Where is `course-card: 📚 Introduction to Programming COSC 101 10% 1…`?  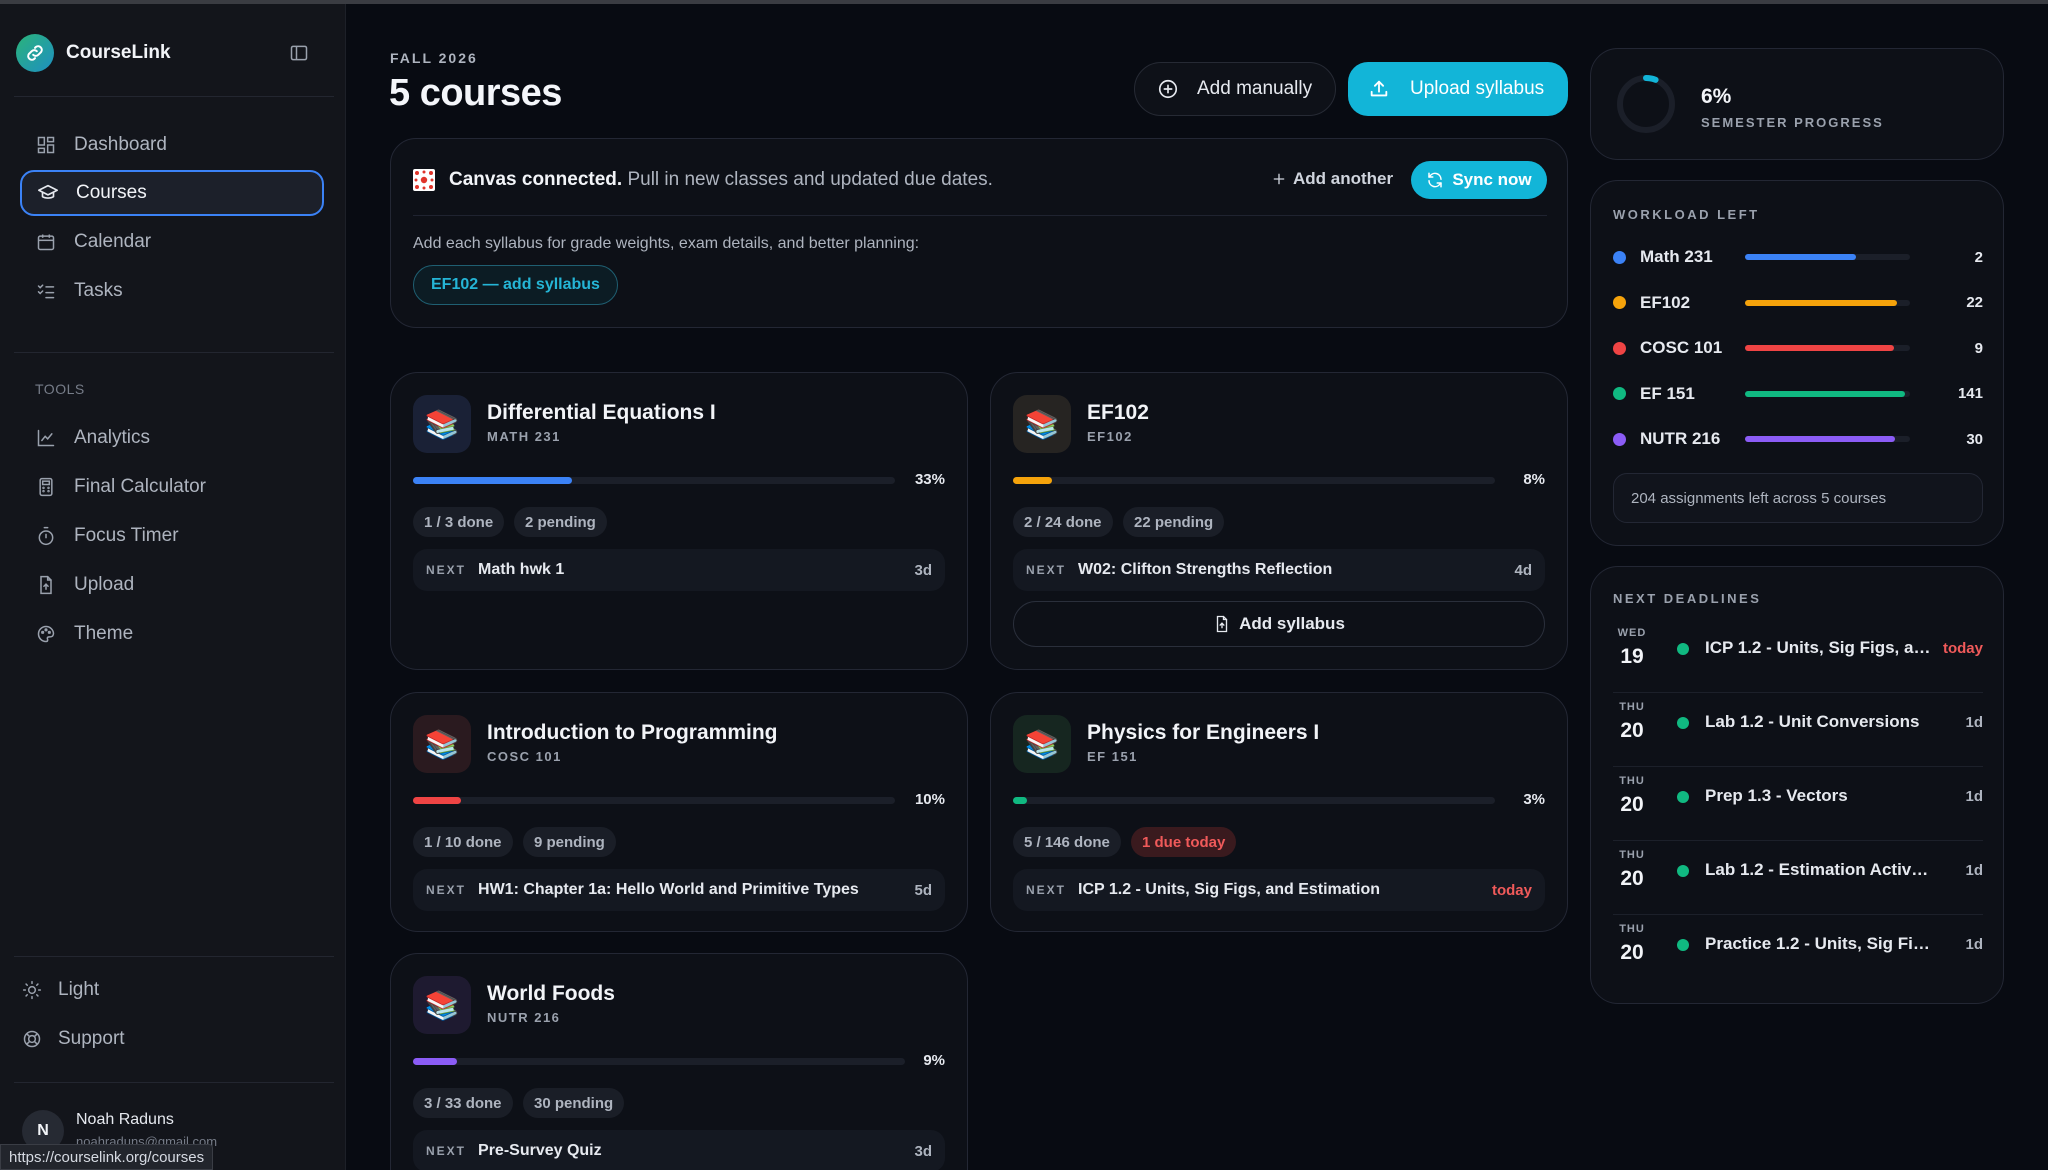
course-card: 📚 Introduction to Programming COSC 101 10% 1… is located at coordinates (679, 812).